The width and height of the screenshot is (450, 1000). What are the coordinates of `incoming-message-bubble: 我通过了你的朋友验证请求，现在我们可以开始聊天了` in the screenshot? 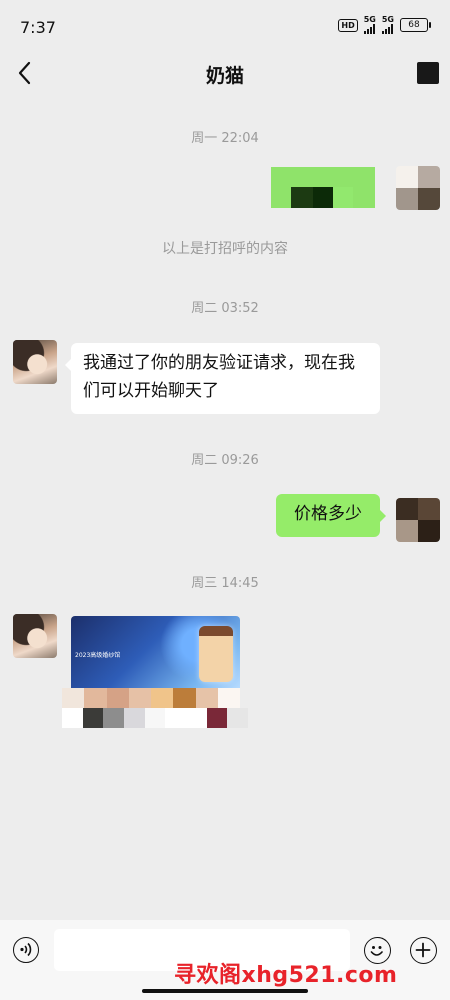 It's located at (222, 378).